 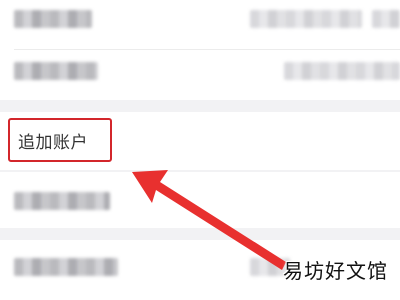 I want to click on row-divider, so click(x=207, y=49).